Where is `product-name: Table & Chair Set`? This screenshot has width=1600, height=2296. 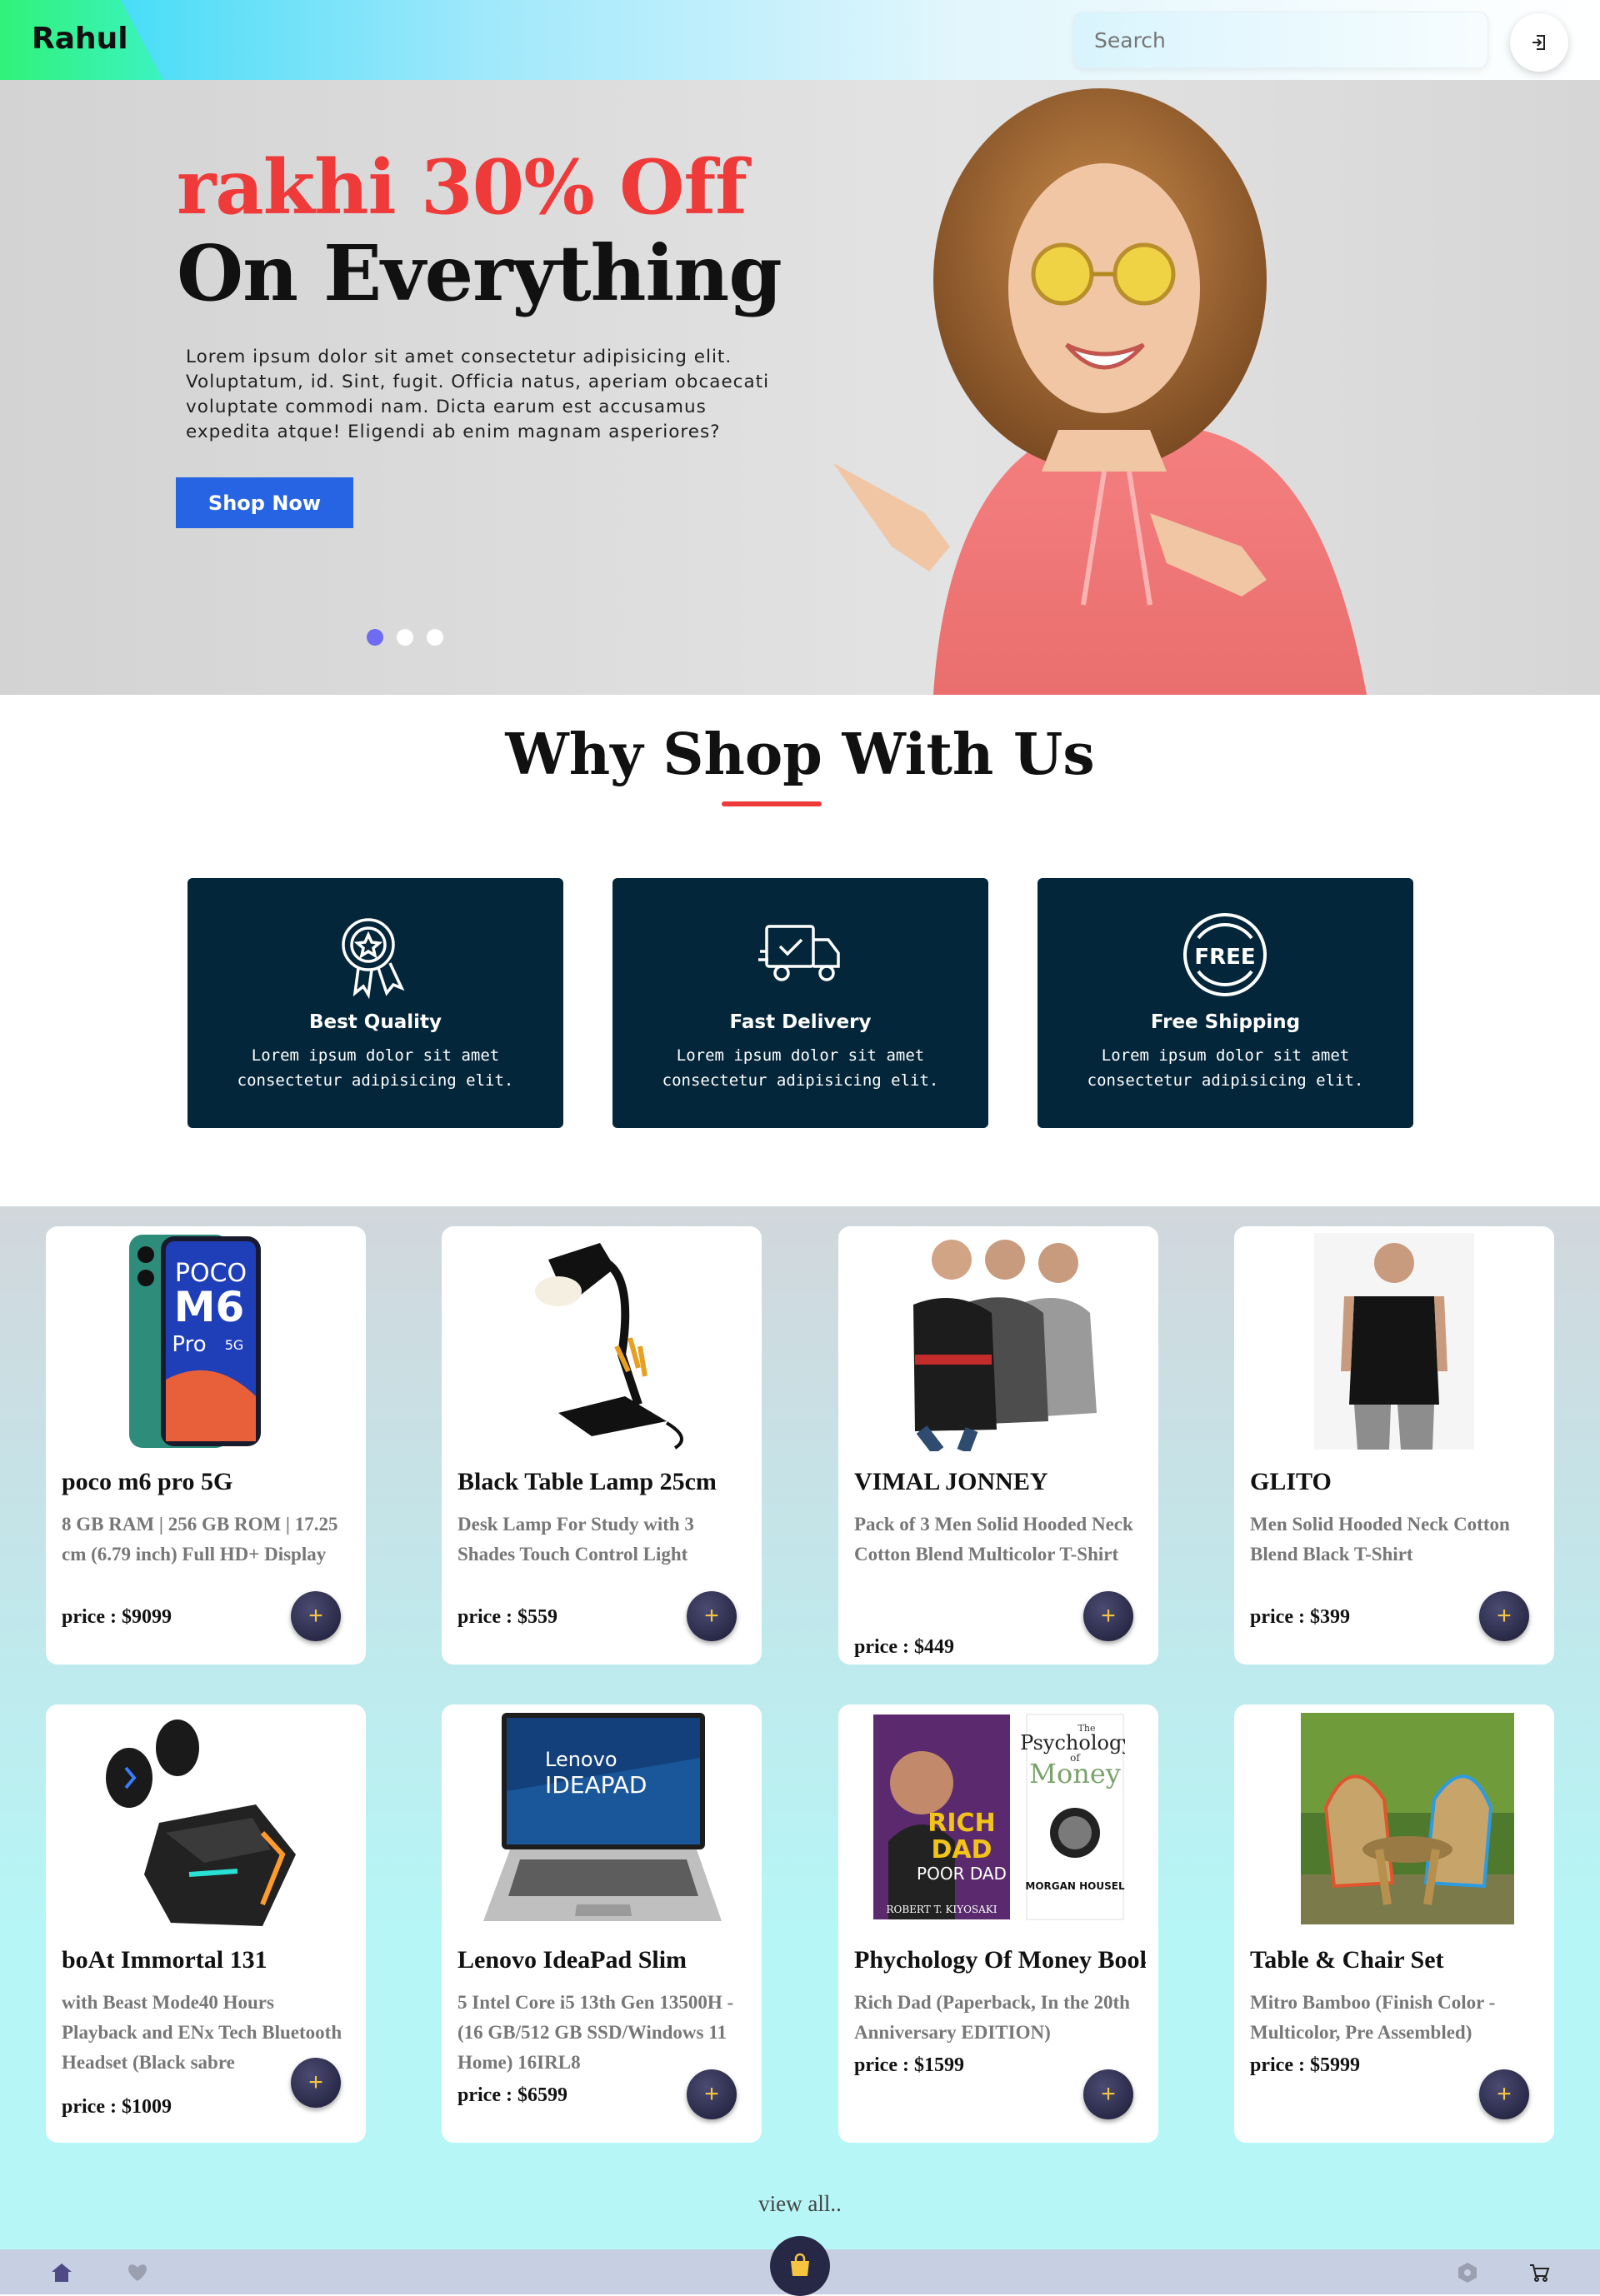
product-name: Table & Chair Set is located at coordinates (1347, 1960).